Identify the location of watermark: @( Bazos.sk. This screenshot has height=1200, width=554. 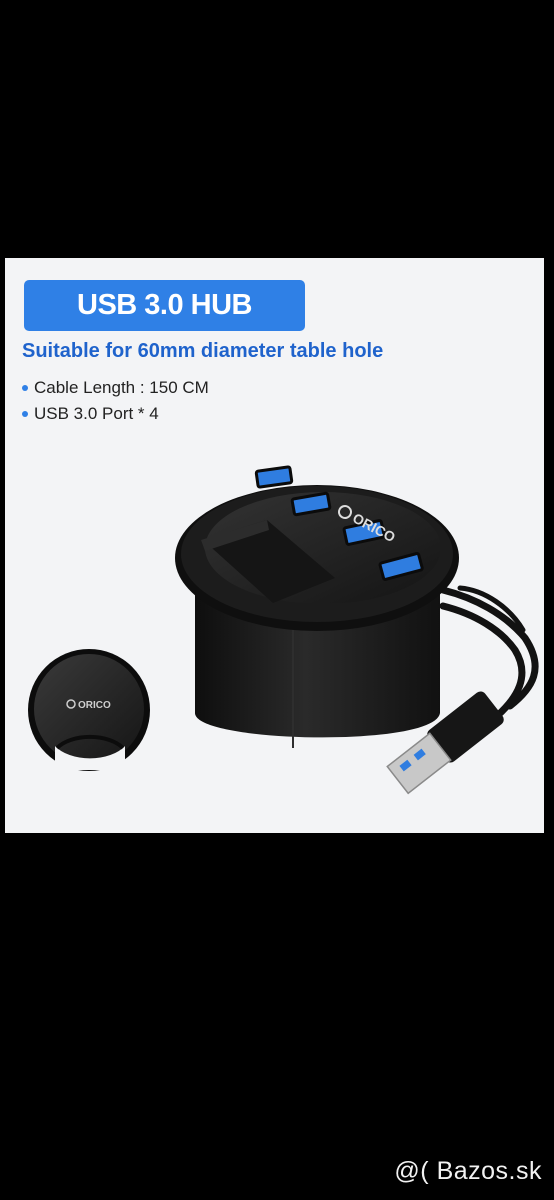
(468, 1171).